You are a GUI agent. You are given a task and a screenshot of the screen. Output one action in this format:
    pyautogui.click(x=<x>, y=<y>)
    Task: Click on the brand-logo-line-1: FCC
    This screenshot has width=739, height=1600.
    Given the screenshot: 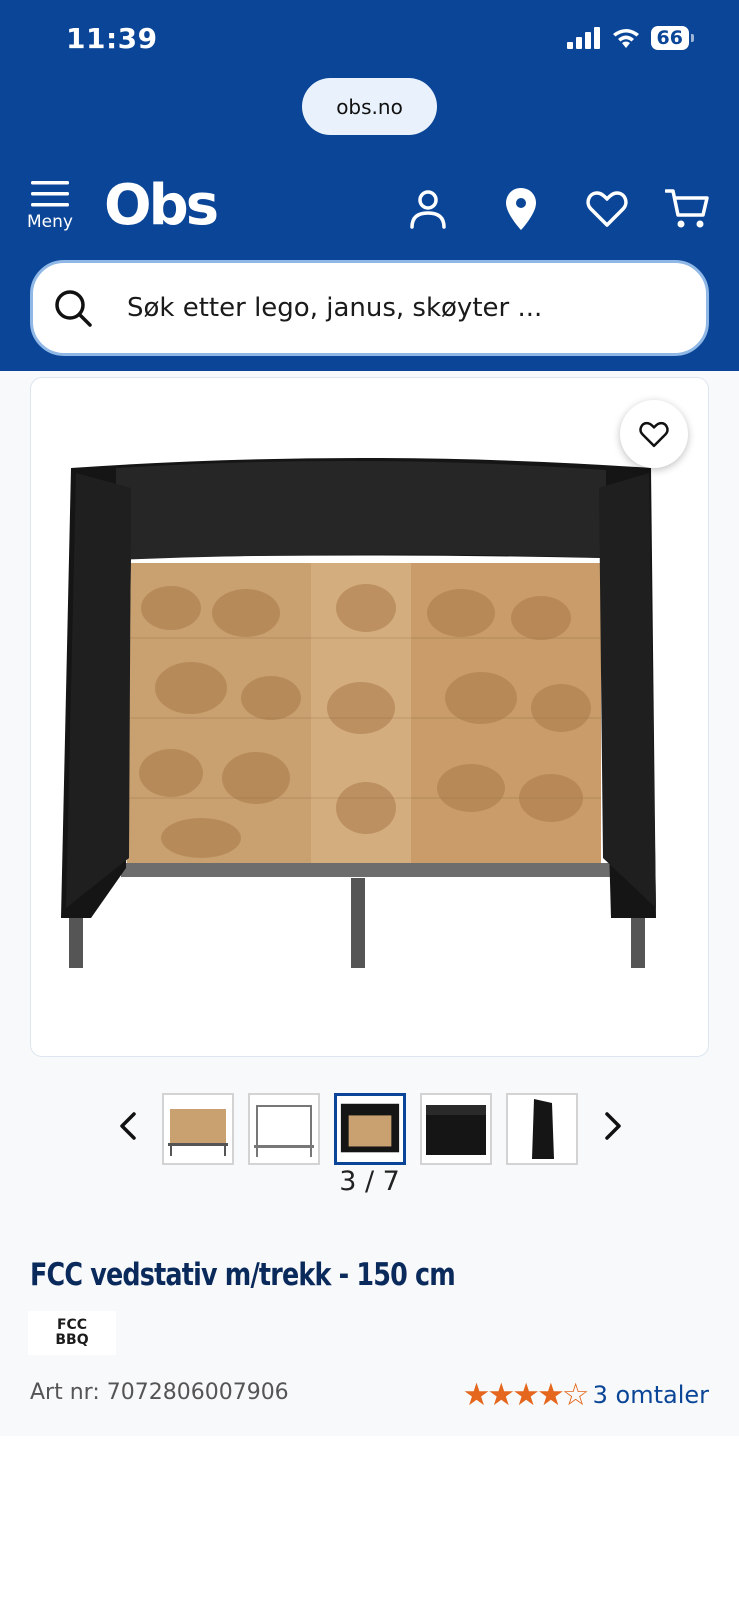 What is the action you would take?
    pyautogui.click(x=72, y=1325)
    